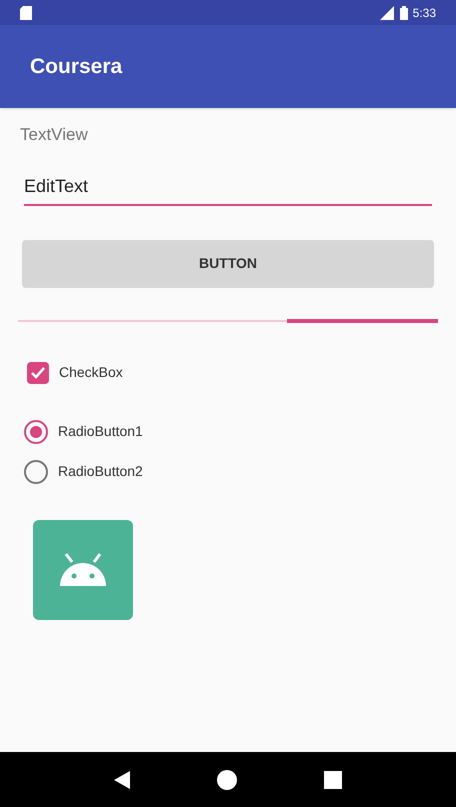 The width and height of the screenshot is (456, 807). I want to click on back-icon, so click(122, 779).